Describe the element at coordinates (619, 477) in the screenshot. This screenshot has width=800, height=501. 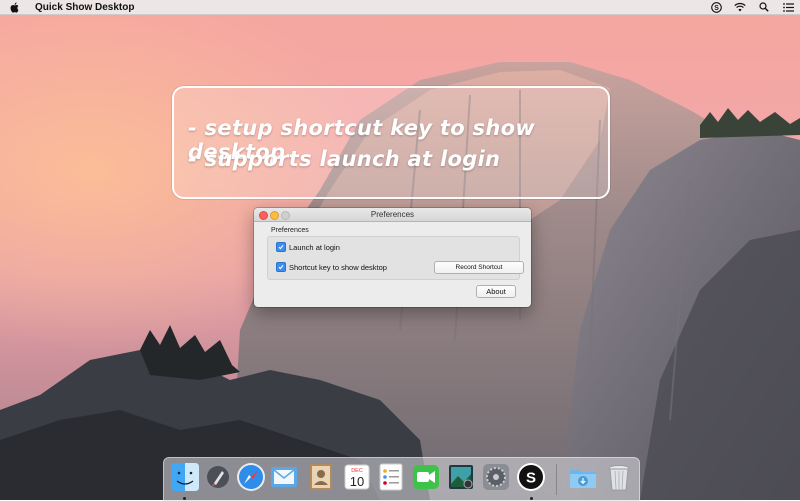
I see `trash-icon` at that location.